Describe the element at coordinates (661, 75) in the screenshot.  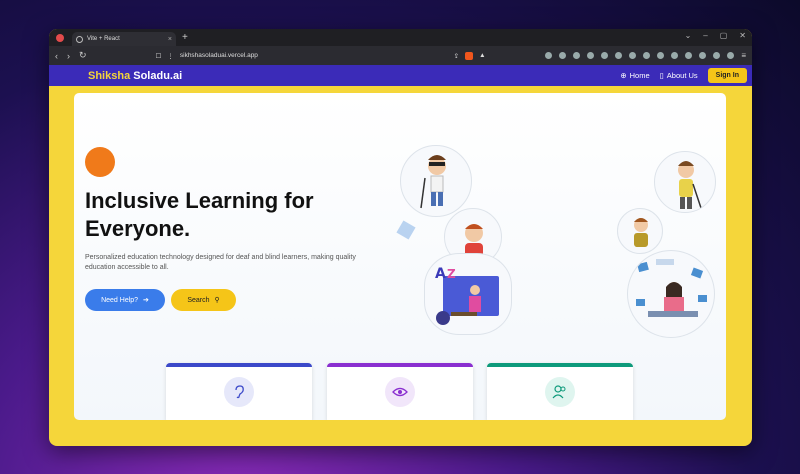
I see `book-icon: ▯` at that location.